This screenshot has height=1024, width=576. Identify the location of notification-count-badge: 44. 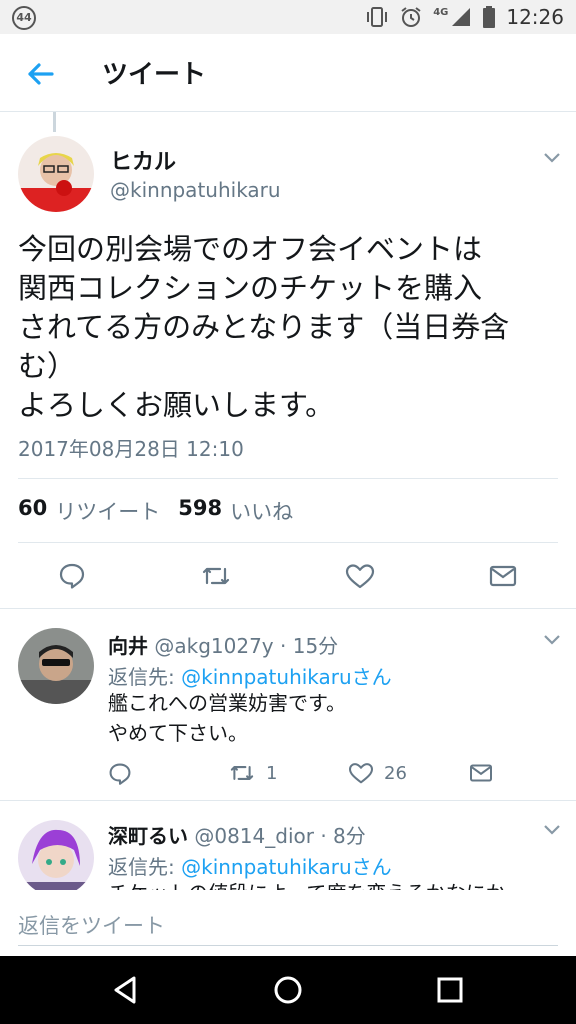
(24, 18).